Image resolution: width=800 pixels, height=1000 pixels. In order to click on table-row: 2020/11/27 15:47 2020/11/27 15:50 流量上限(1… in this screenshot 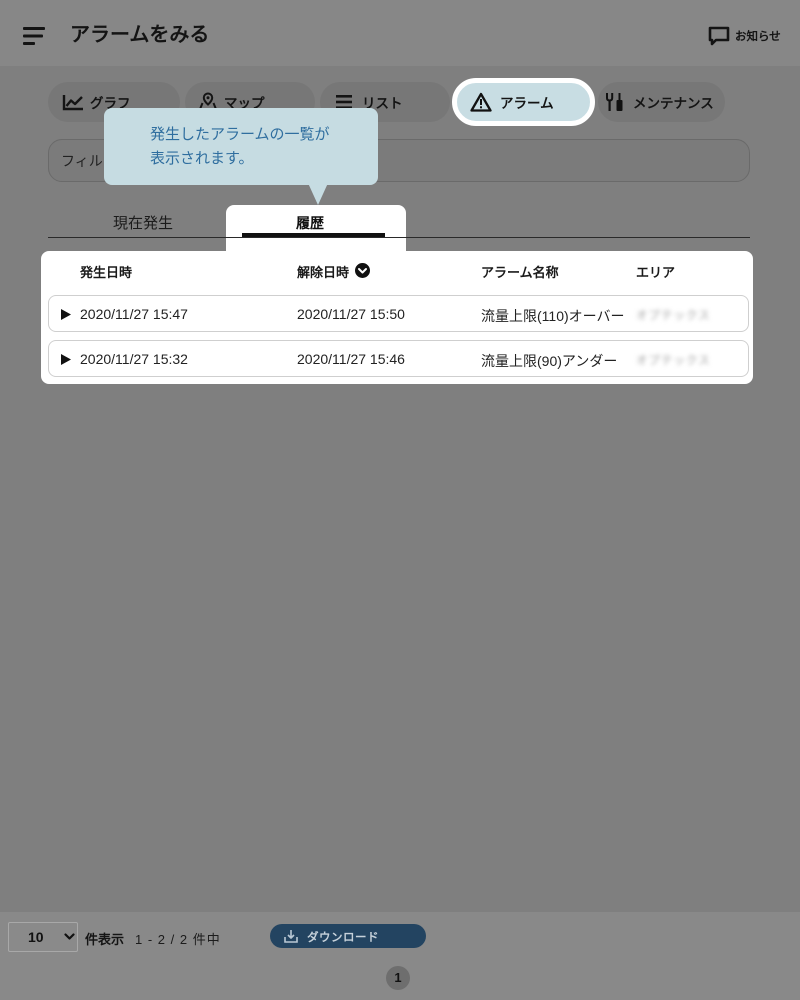, I will do `click(398, 313)`.